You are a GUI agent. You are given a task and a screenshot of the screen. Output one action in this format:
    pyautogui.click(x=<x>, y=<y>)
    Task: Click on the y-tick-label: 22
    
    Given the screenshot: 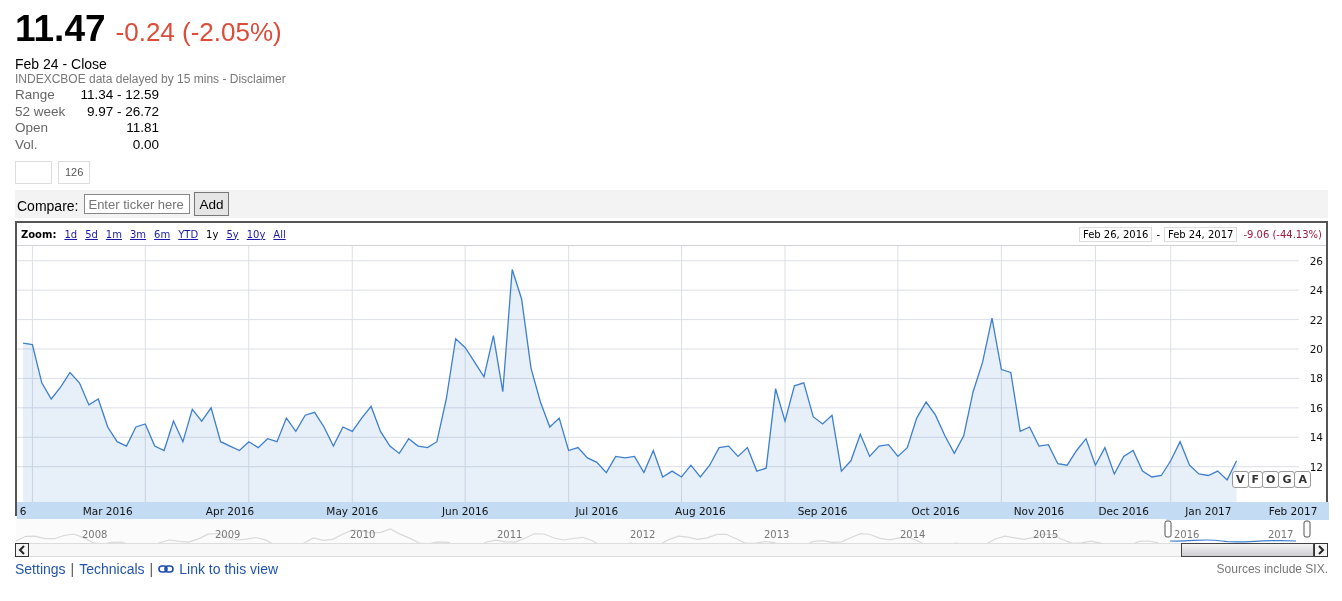 What is the action you would take?
    pyautogui.click(x=1316, y=319)
    